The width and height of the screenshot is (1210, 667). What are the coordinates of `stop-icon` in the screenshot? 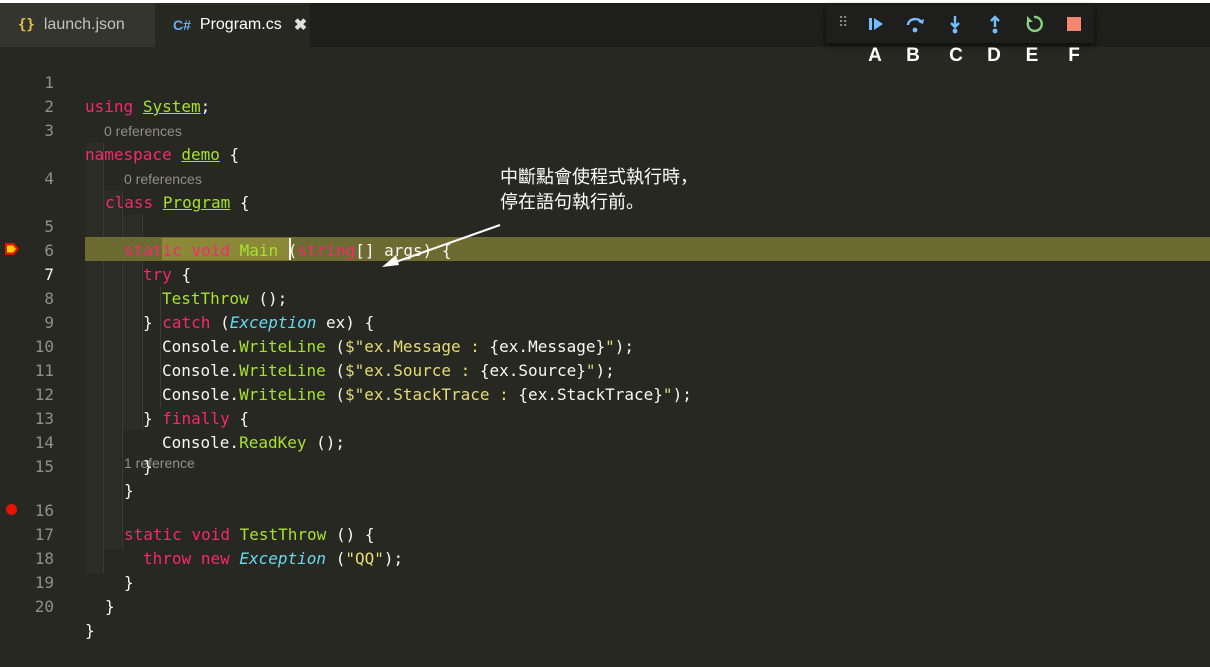 It's located at (1074, 24).